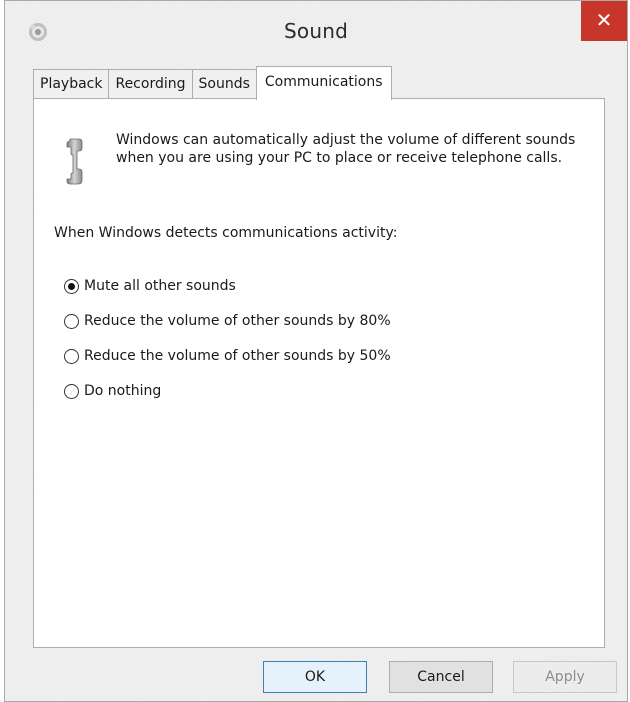  I want to click on apply-button: Apply, so click(565, 677).